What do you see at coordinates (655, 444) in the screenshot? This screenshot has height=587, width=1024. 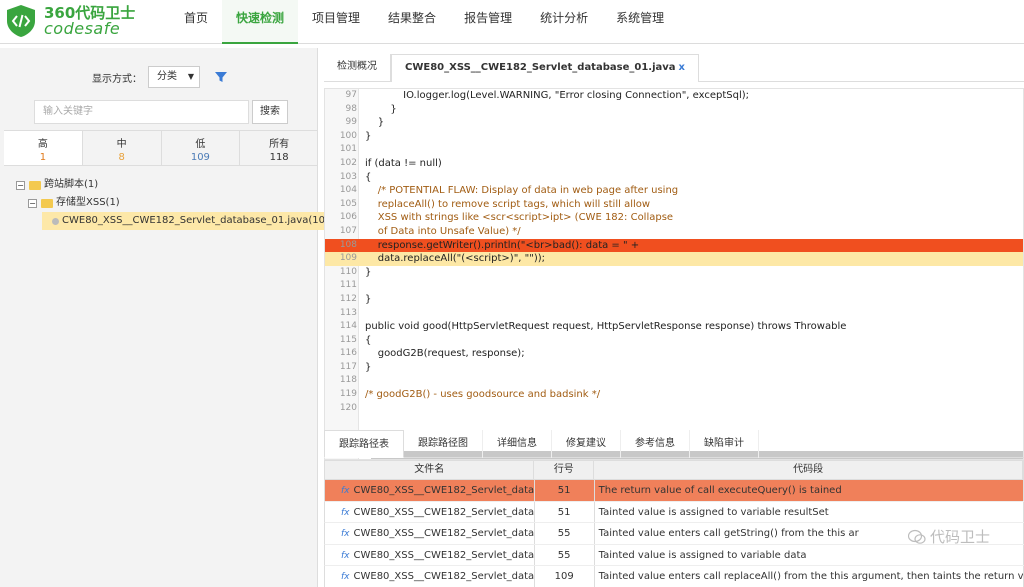 I see `tab-references: 参考信息` at bounding box center [655, 444].